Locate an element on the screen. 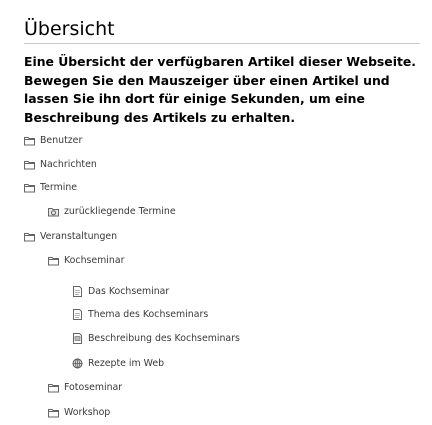  tree-item-label: Fotoseminar is located at coordinates (93, 387).